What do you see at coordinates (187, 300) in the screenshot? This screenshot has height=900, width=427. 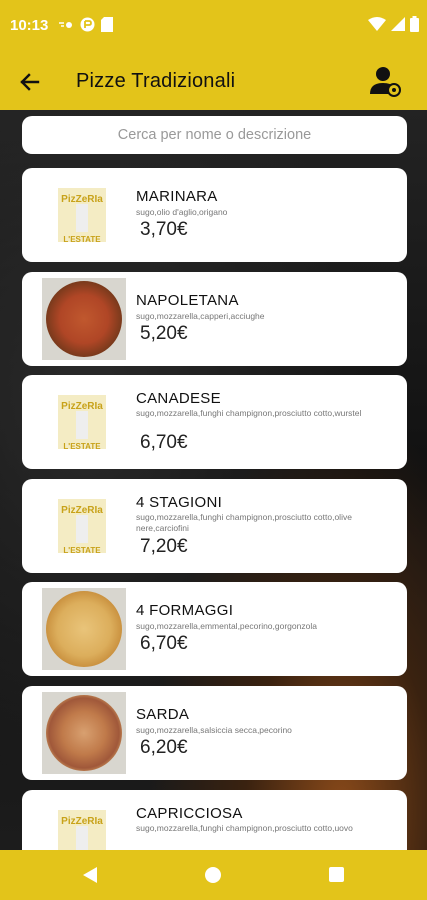 I see `item-name: NAPOLETANA` at bounding box center [187, 300].